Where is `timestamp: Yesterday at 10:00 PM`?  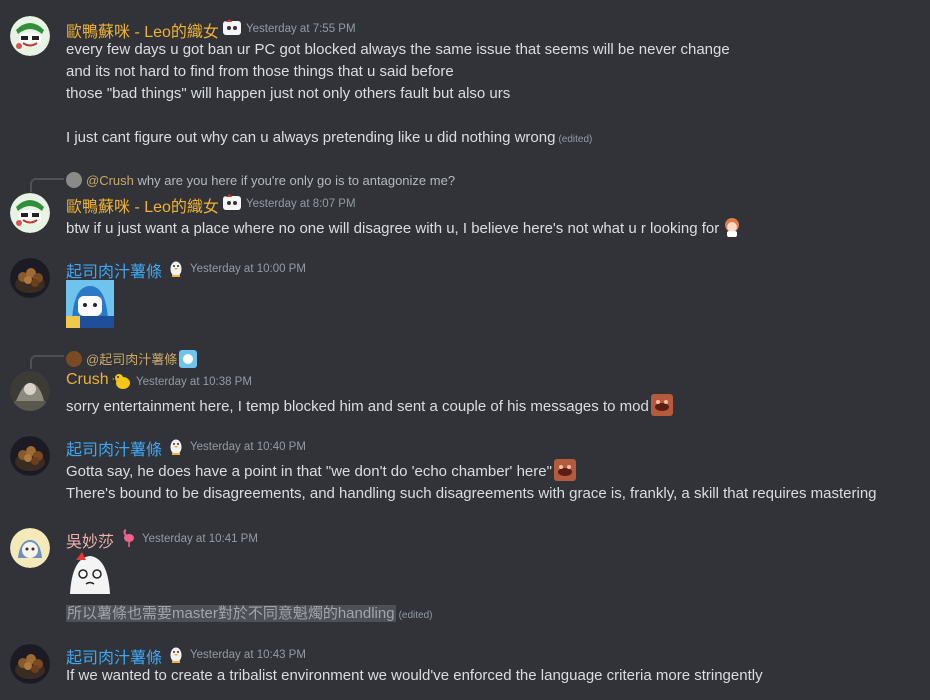 timestamp: Yesterday at 10:00 PM is located at coordinates (248, 269).